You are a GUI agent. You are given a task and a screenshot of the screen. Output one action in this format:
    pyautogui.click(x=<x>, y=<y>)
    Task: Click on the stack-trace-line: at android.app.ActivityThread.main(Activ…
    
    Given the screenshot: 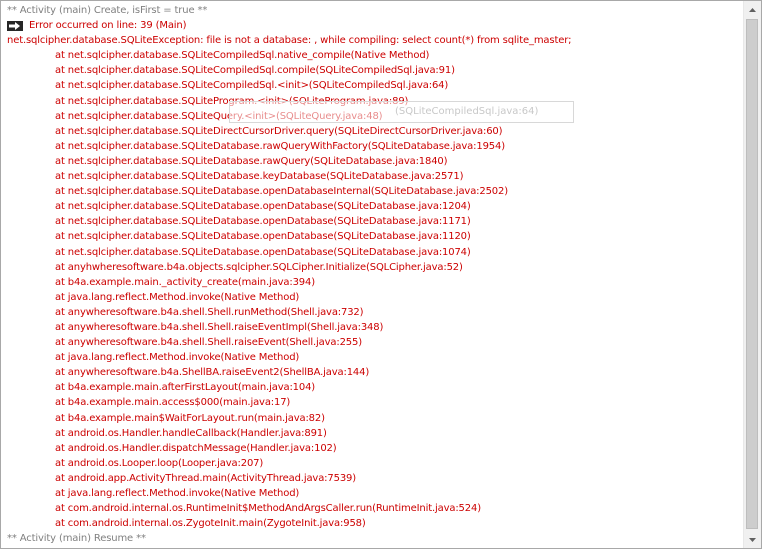 What is the action you would take?
    pyautogui.click(x=206, y=478)
    